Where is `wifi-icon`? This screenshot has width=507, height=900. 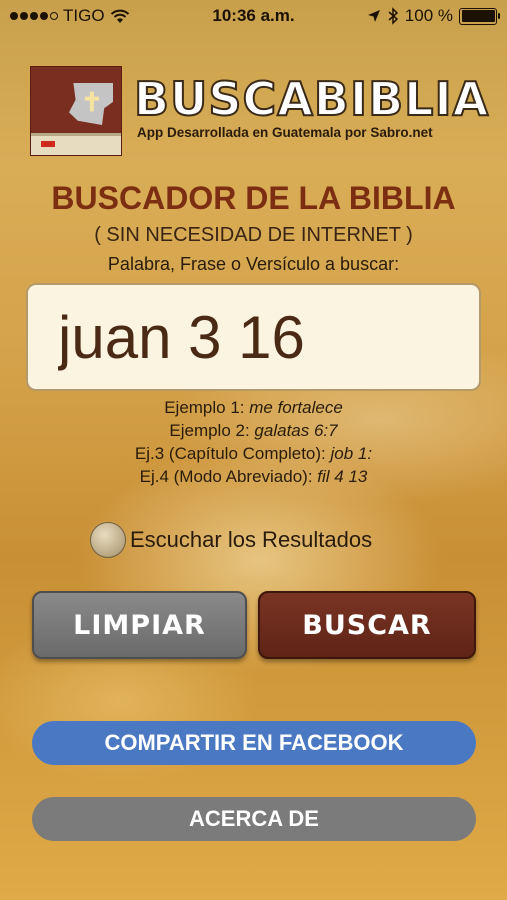 wifi-icon is located at coordinates (119, 16).